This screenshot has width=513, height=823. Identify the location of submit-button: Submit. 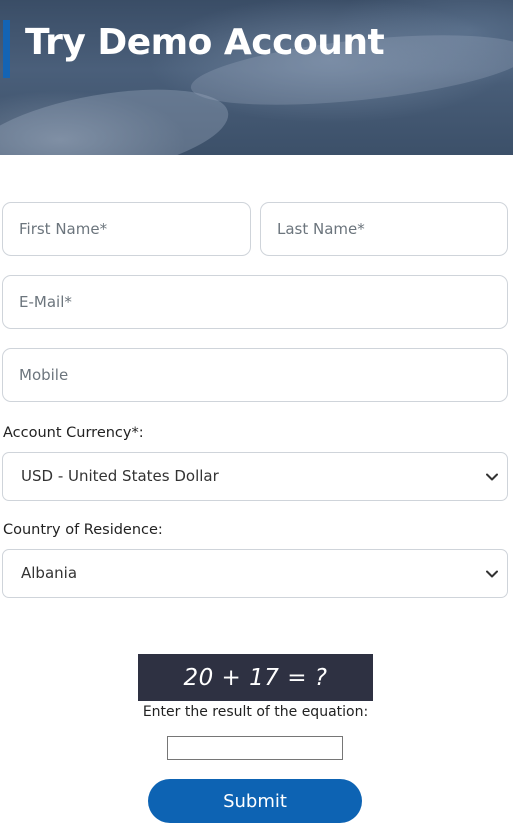
(255, 801).